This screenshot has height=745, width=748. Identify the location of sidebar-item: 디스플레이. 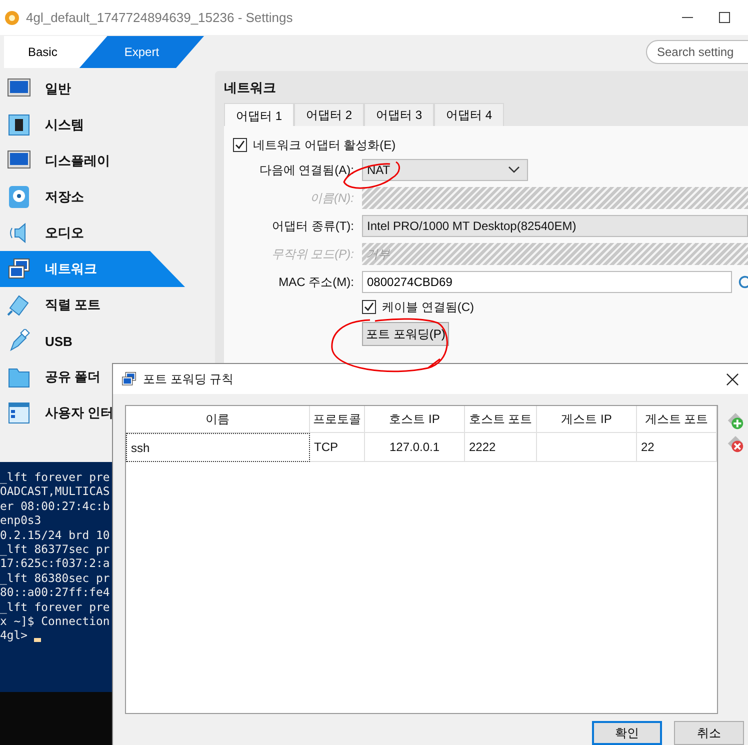
(92, 161).